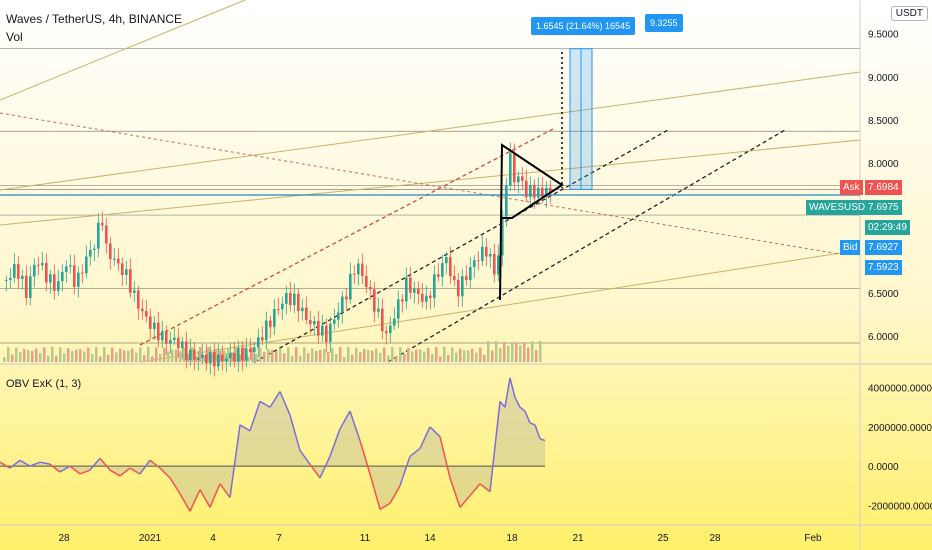 The width and height of the screenshot is (932, 550). What do you see at coordinates (583, 26) in the screenshot?
I see `measure-callout: 1.6545 (21.64%) 16545` at bounding box center [583, 26].